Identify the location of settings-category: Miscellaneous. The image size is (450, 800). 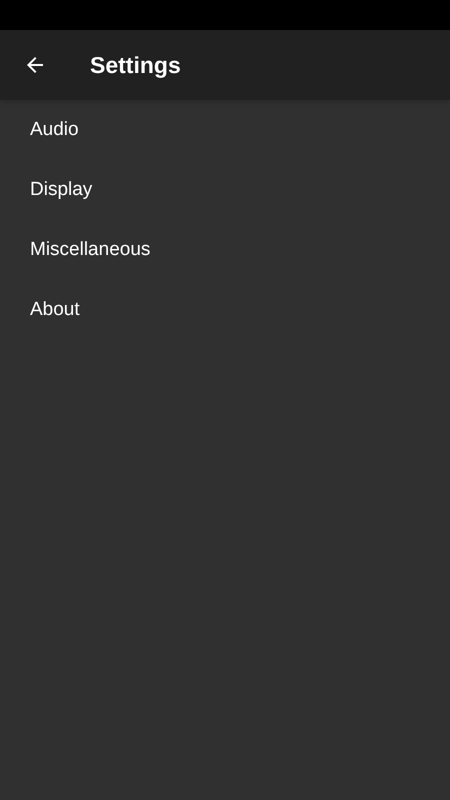
(90, 250).